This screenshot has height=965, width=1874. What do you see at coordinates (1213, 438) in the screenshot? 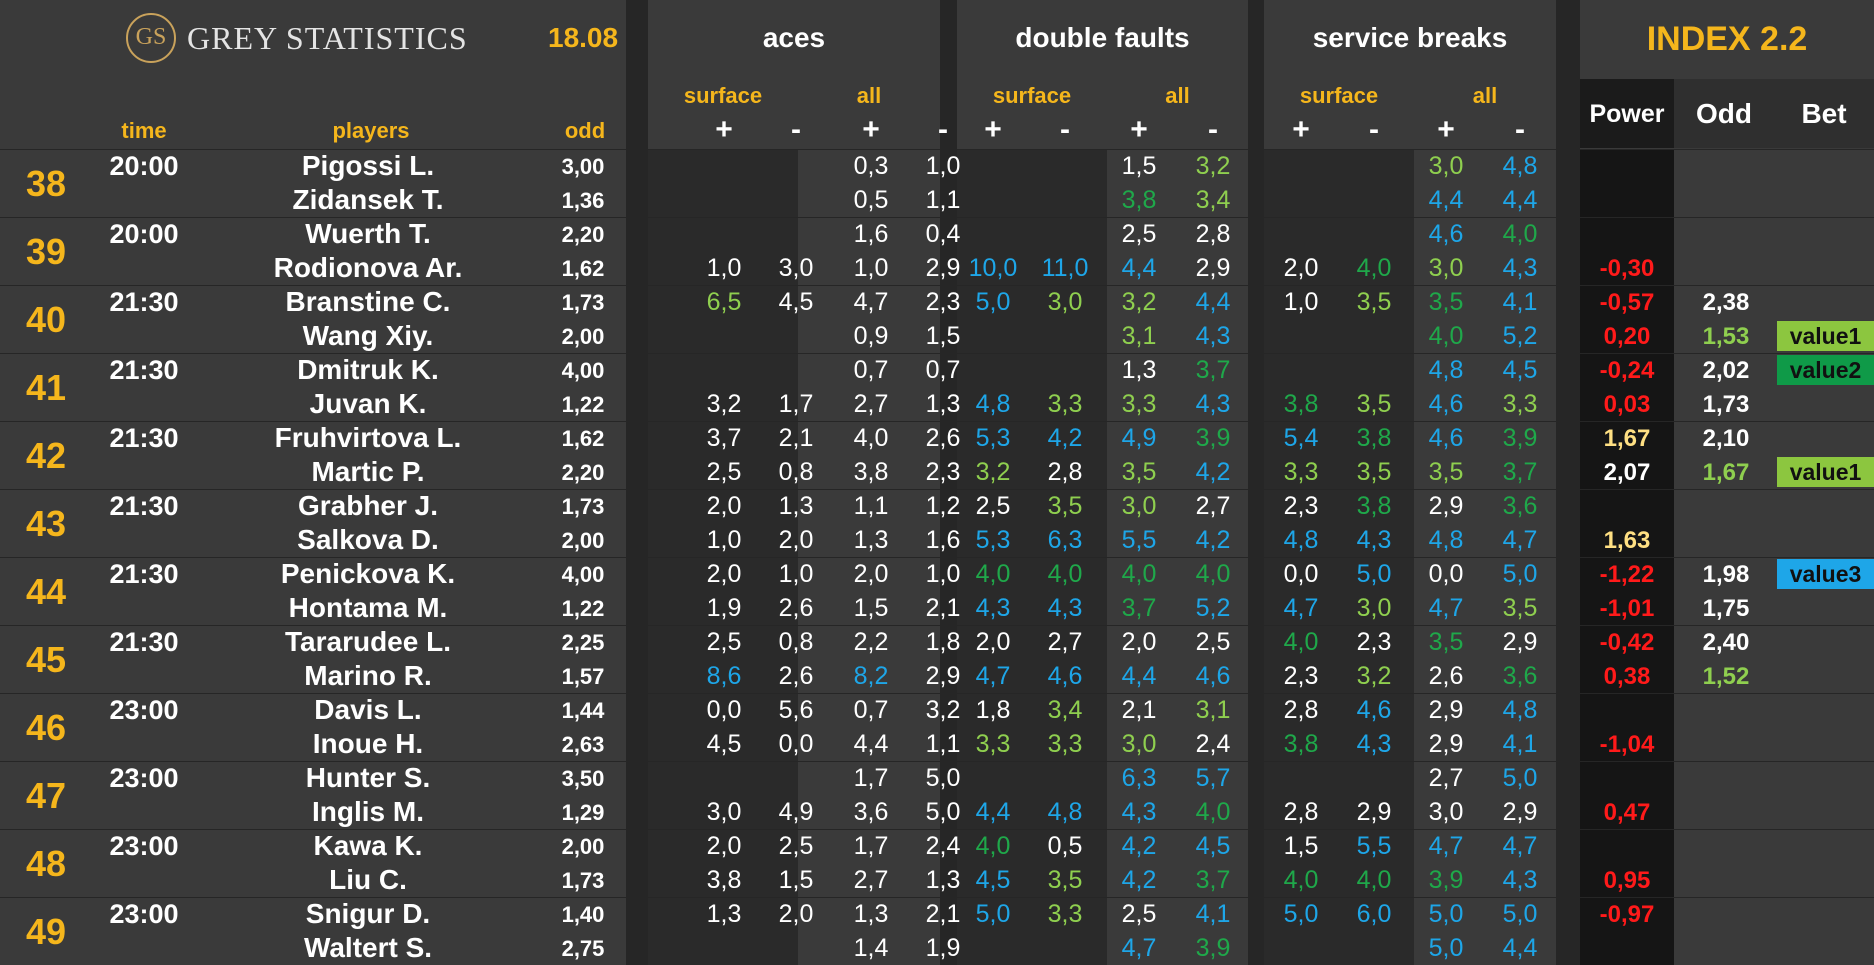
I see `stat-minus-df-all: 3,9` at bounding box center [1213, 438].